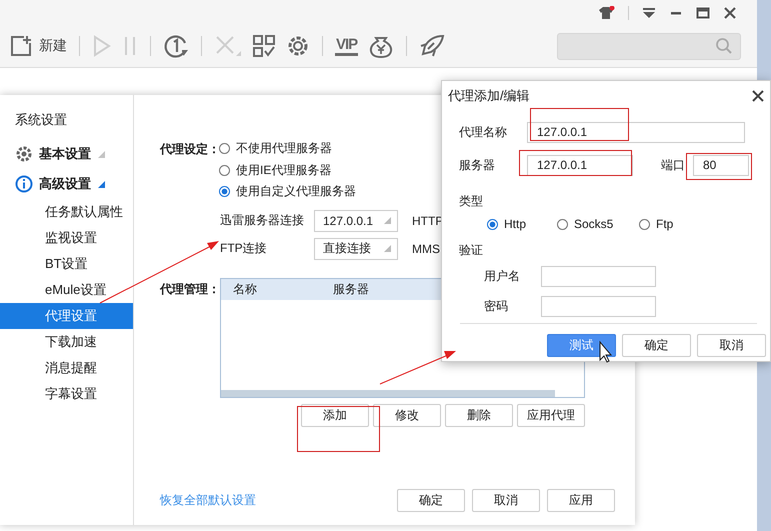 Image resolution: width=771 pixels, height=531 pixels. Describe the element at coordinates (483, 132) in the screenshot. I see `field-label: 代理名称` at that location.